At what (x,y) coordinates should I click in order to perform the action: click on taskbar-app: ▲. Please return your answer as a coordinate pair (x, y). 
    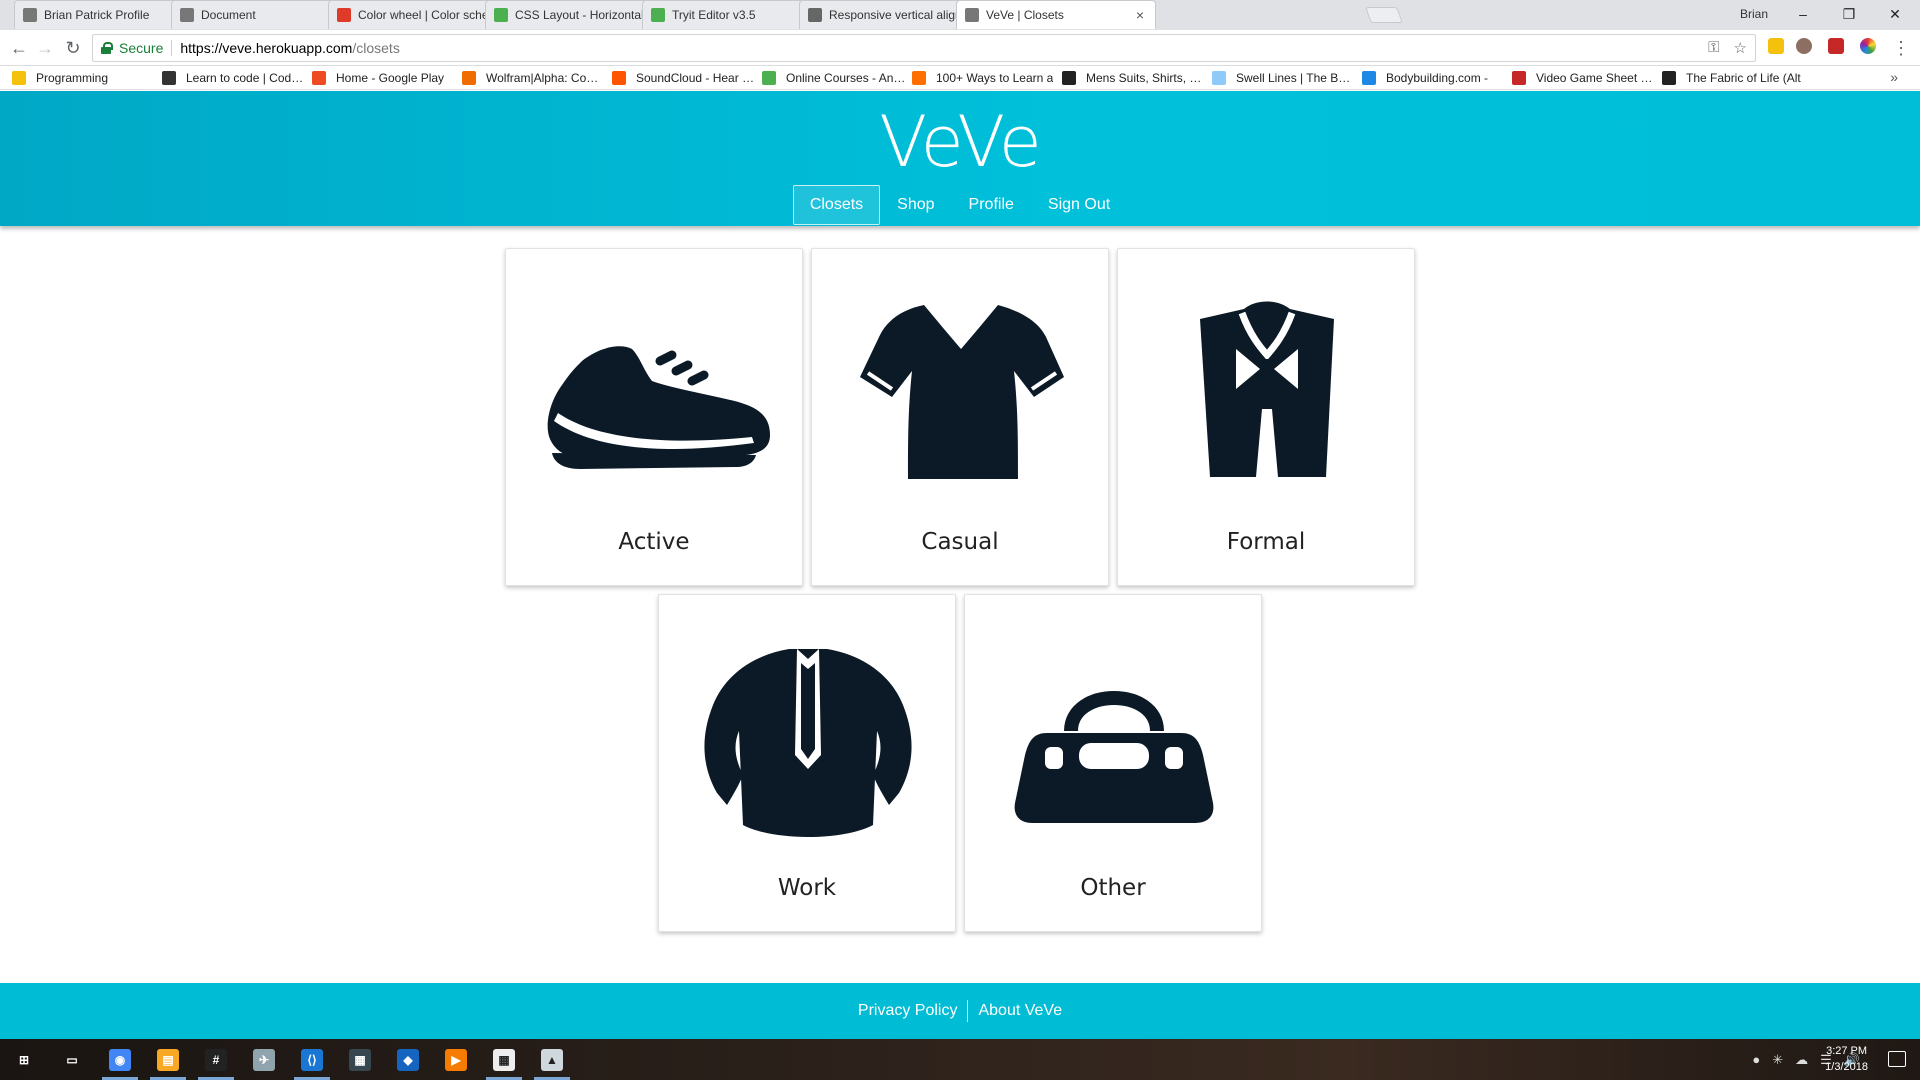
    Looking at the image, I should click on (552, 1059).